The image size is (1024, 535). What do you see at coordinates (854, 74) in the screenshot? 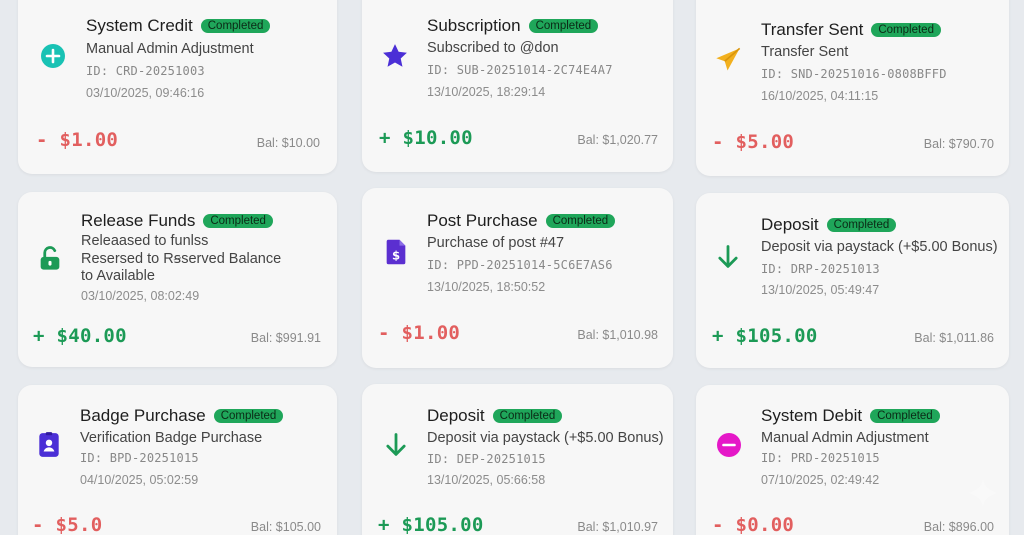
I see `transaction-id: ID: SND-20251016-0808BFFD` at bounding box center [854, 74].